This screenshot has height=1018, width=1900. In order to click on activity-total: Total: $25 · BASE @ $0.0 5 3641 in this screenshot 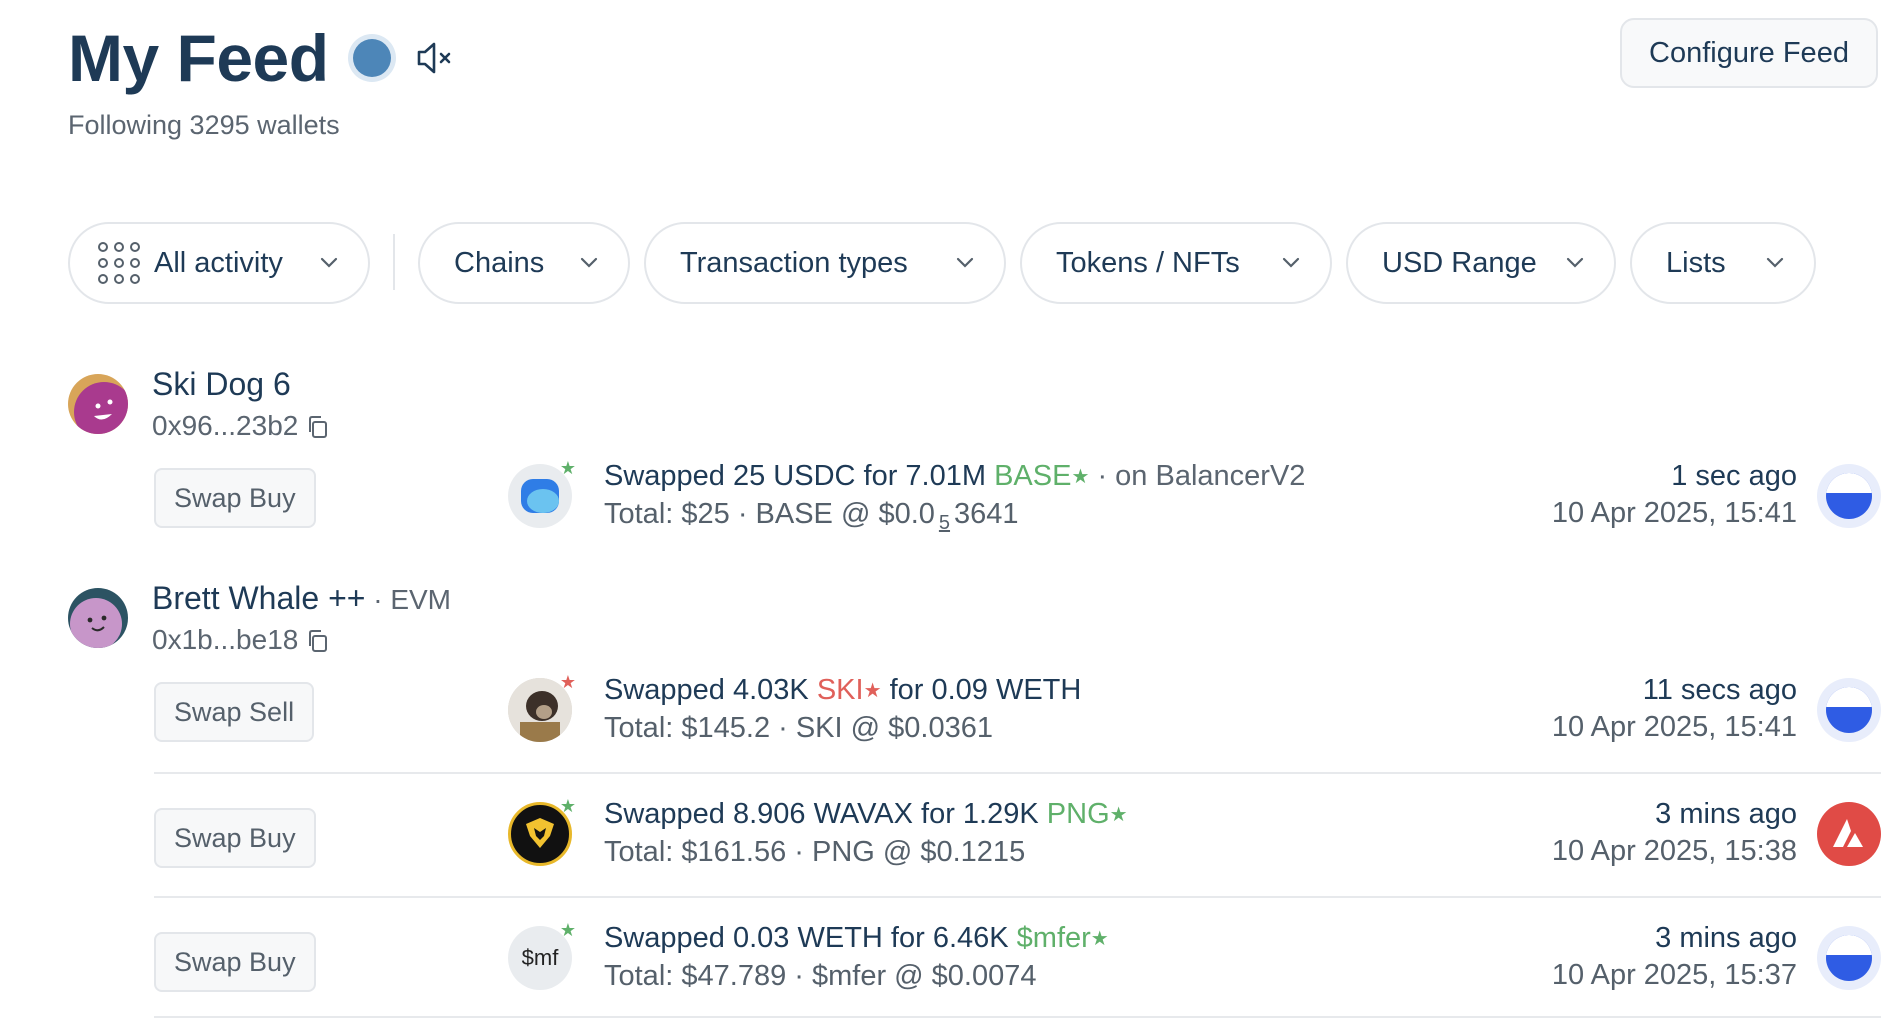, I will do `click(811, 516)`.